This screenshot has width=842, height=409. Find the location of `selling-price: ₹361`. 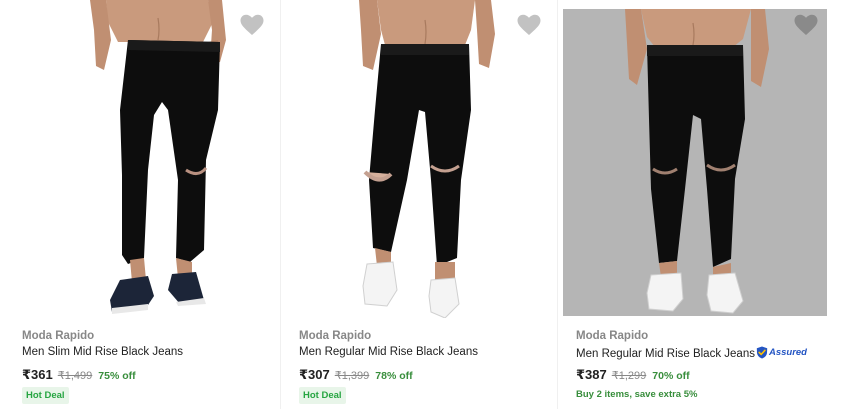

selling-price: ₹361 is located at coordinates (37, 374).